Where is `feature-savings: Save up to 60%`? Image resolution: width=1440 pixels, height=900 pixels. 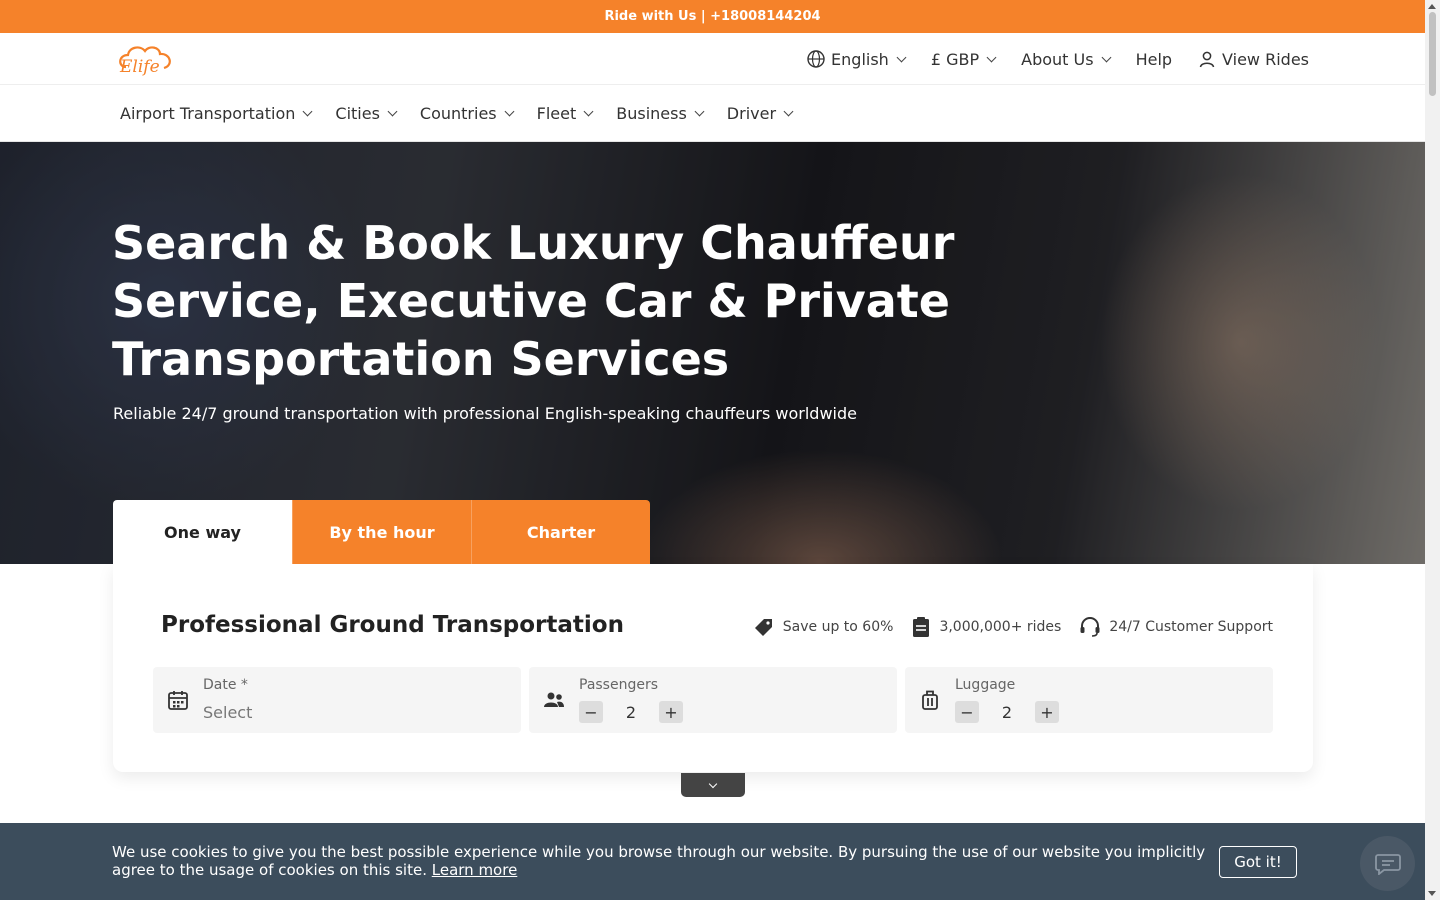
feature-savings: Save up to 60% is located at coordinates (823, 627).